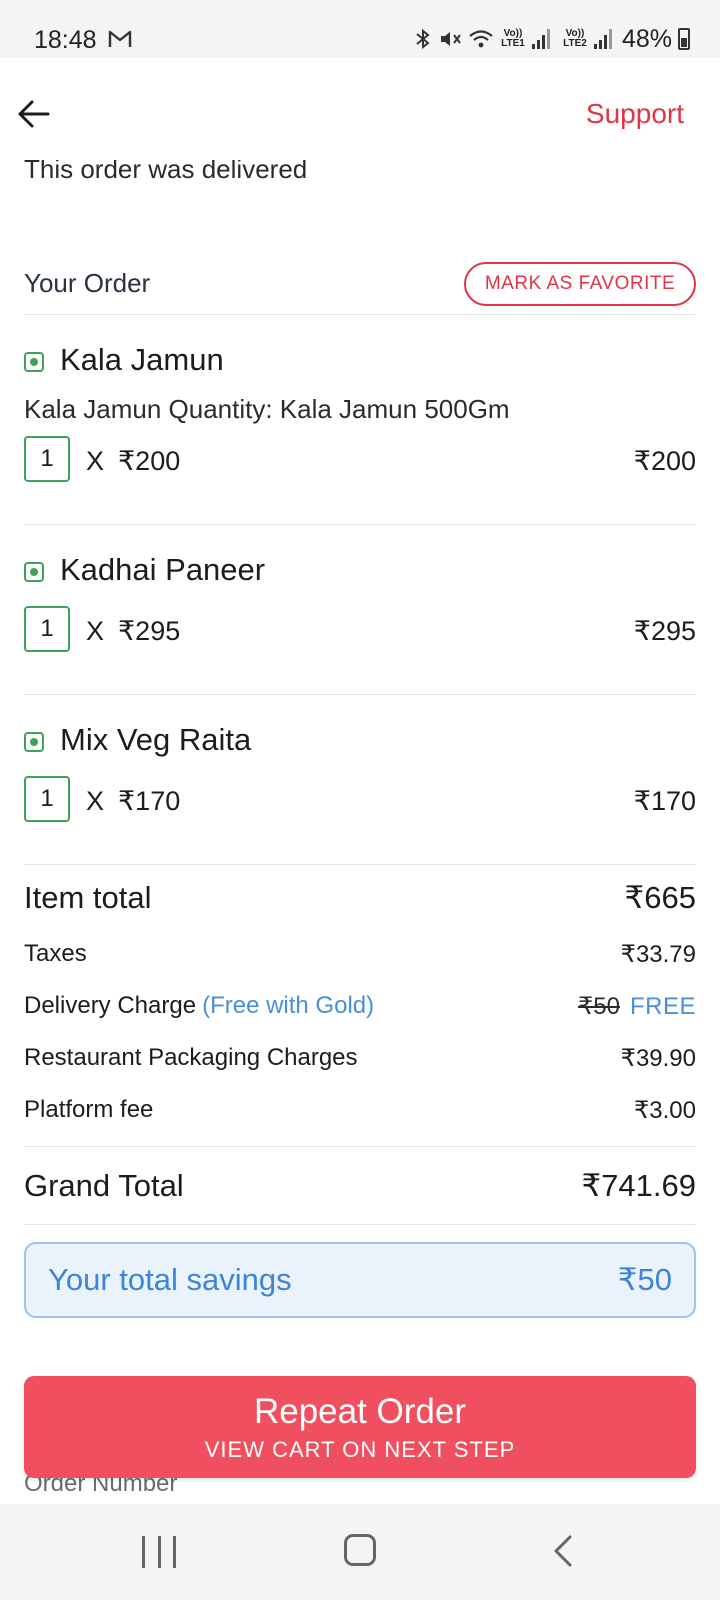 This screenshot has width=720, height=1600. What do you see at coordinates (602, 39) in the screenshot?
I see `signal-2-icon` at bounding box center [602, 39].